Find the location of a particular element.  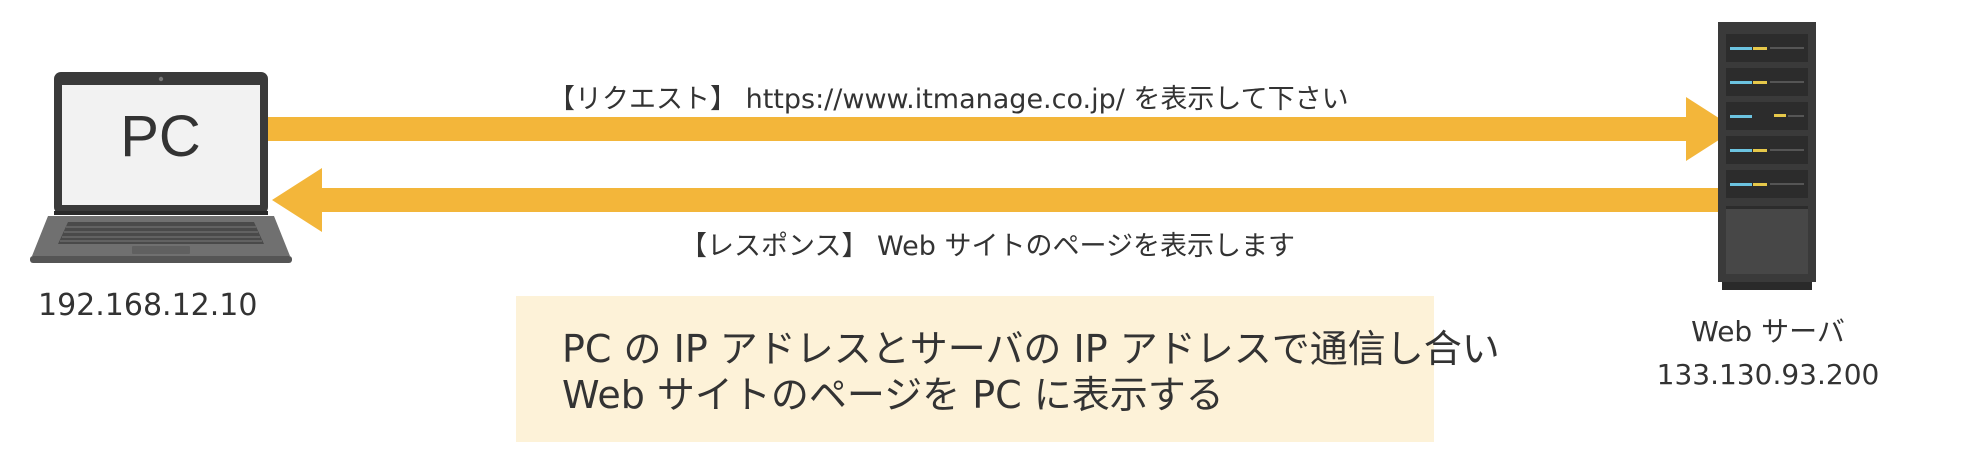

pc-screen-label: PC is located at coordinates (160, 136).